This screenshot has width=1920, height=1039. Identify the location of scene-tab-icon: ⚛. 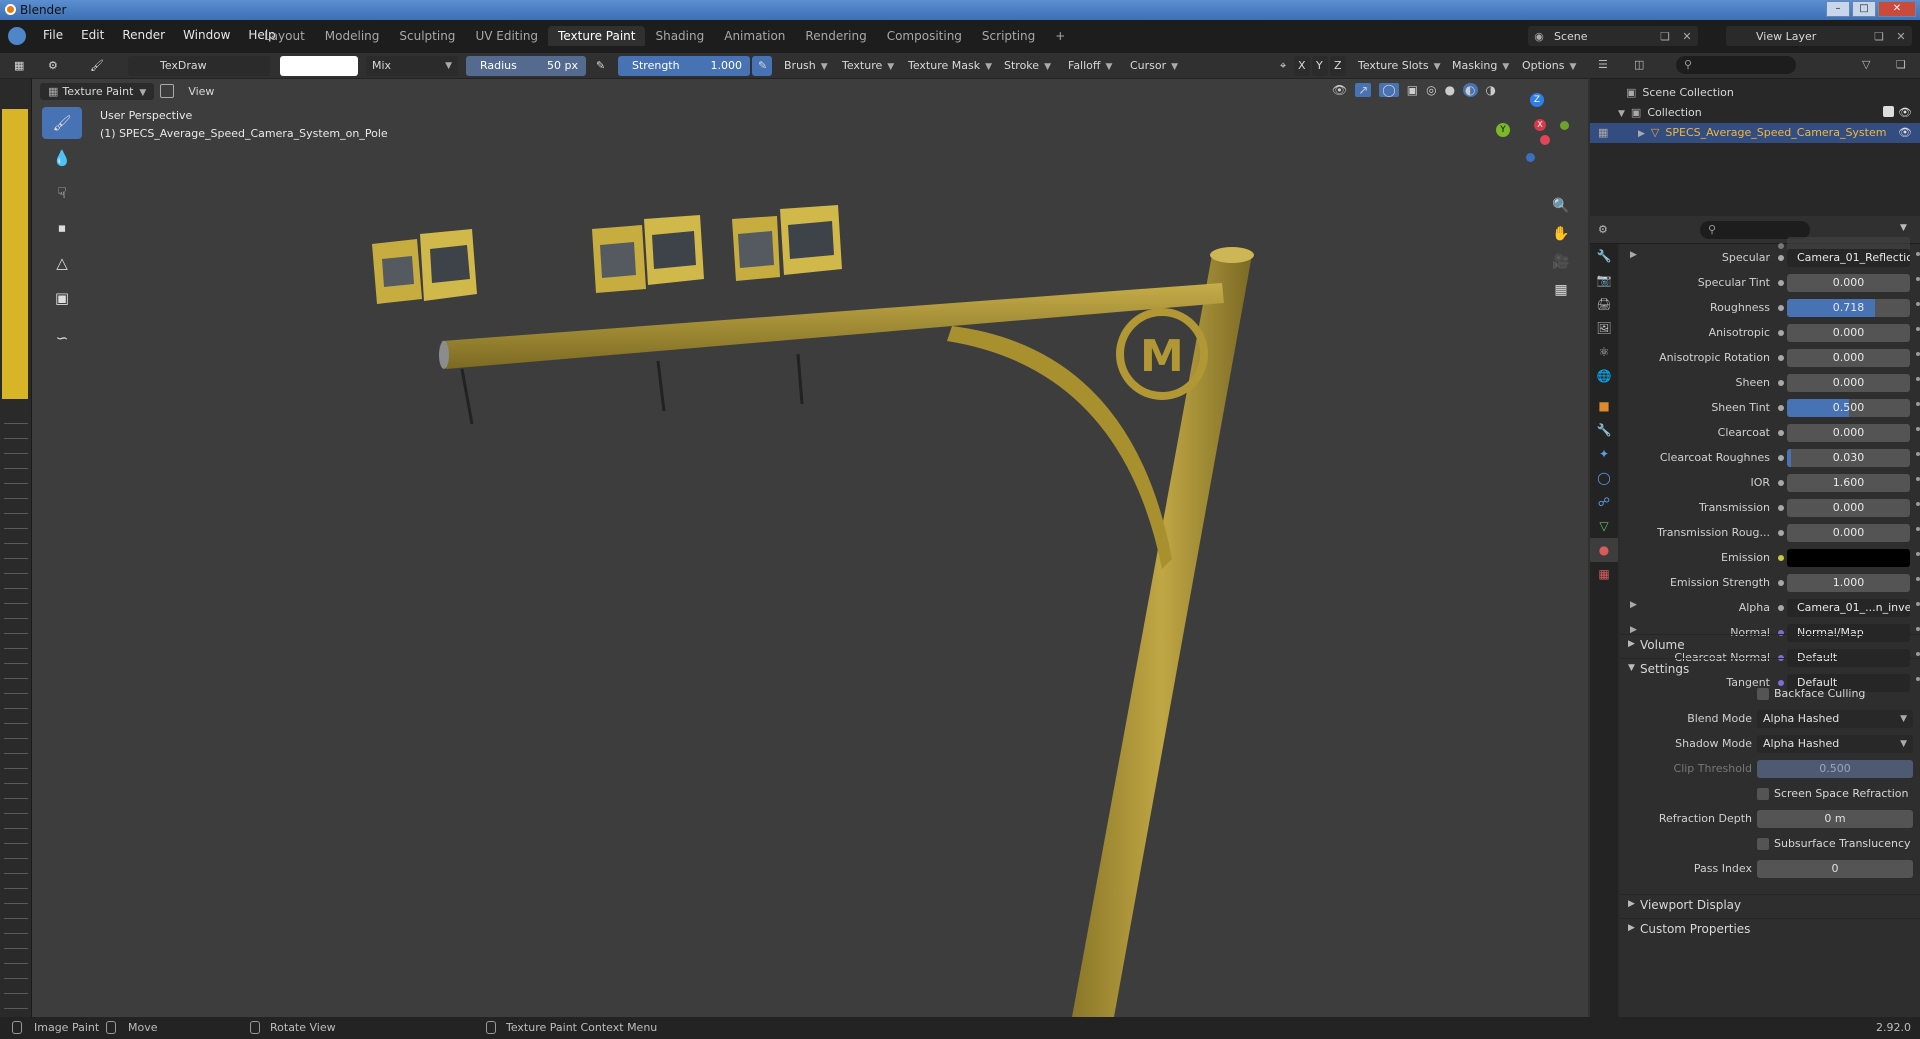
(1604, 352).